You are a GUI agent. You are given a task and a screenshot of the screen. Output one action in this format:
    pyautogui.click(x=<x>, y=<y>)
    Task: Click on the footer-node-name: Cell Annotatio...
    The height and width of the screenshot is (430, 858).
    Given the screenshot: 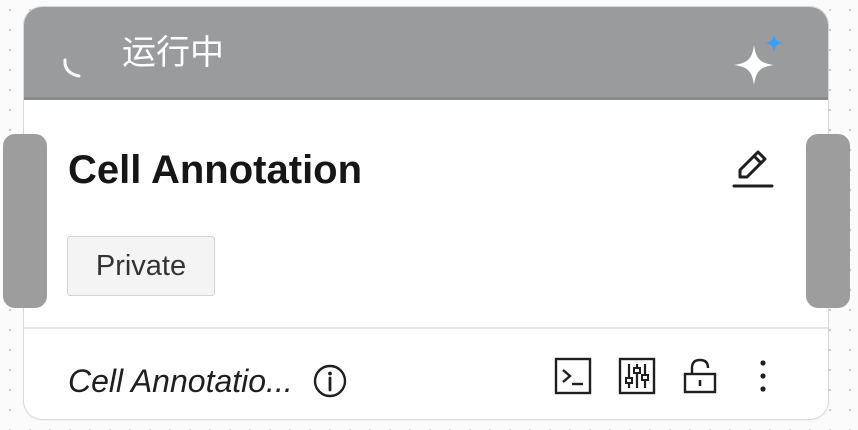 What is the action you would take?
    pyautogui.click(x=180, y=381)
    